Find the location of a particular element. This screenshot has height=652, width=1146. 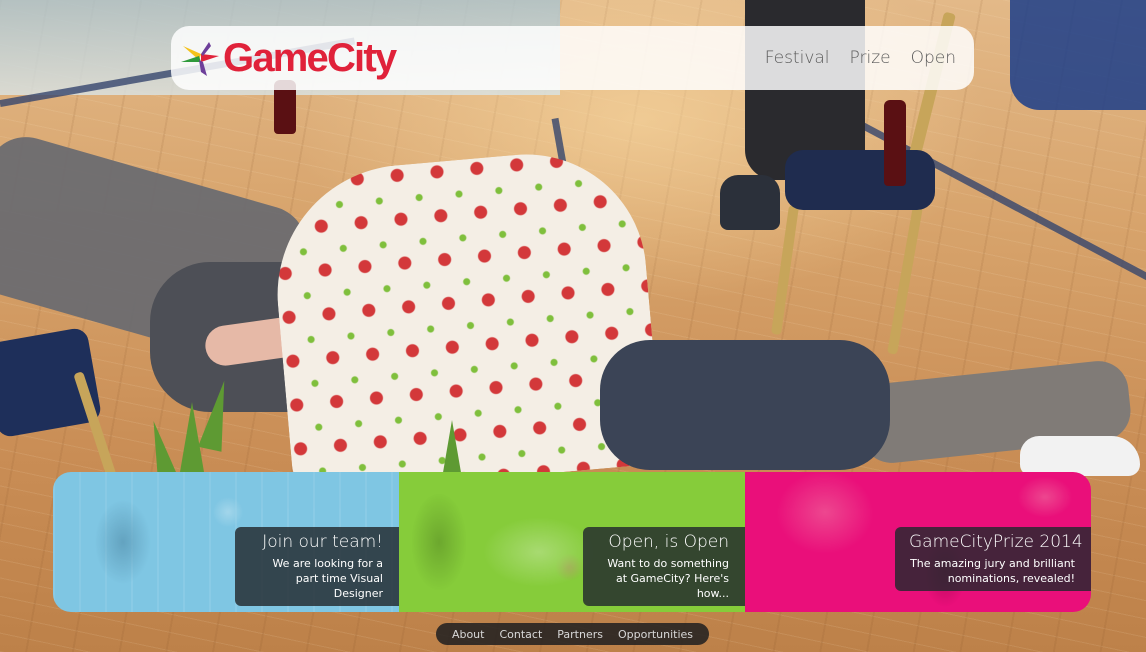

footer-link-contact: Contact is located at coordinates (520, 634).